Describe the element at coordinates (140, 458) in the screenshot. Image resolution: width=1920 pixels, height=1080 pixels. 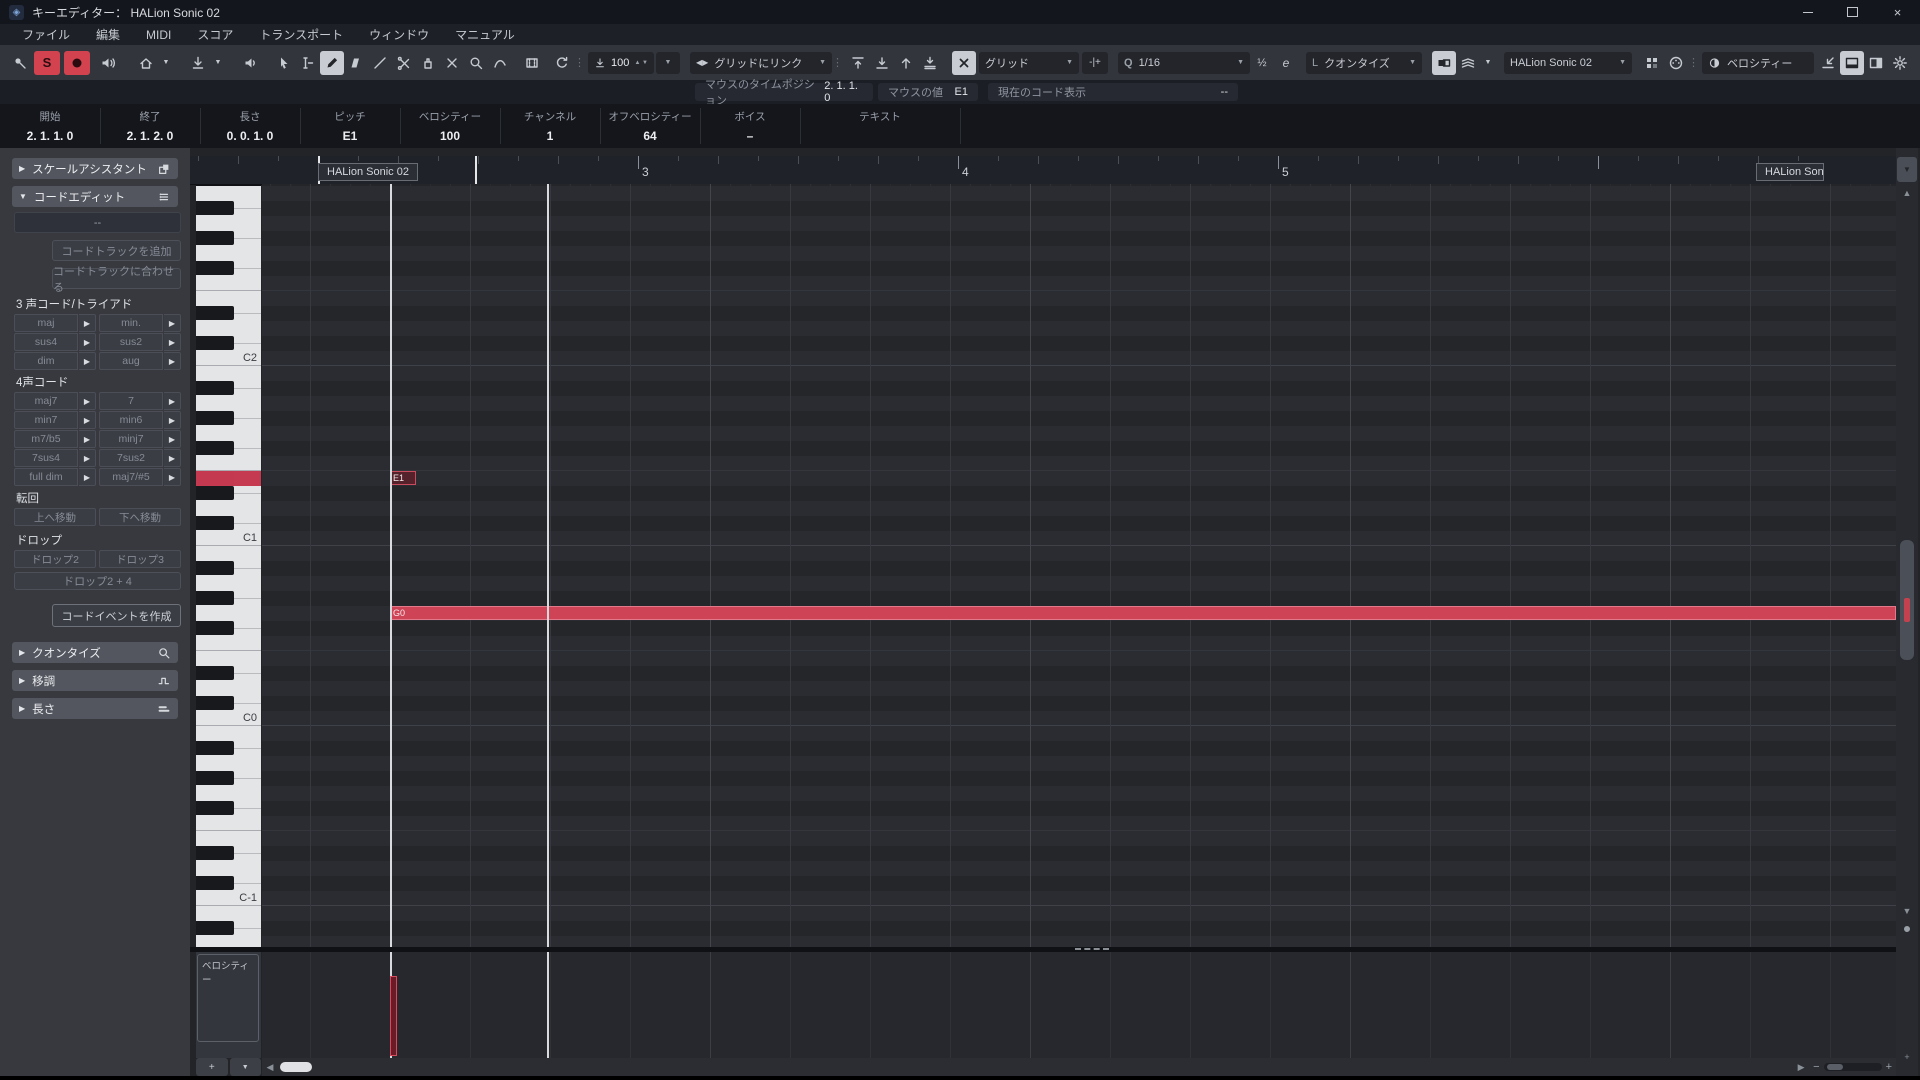
I see `seventh-7sus2: 7sus2 ▶` at that location.